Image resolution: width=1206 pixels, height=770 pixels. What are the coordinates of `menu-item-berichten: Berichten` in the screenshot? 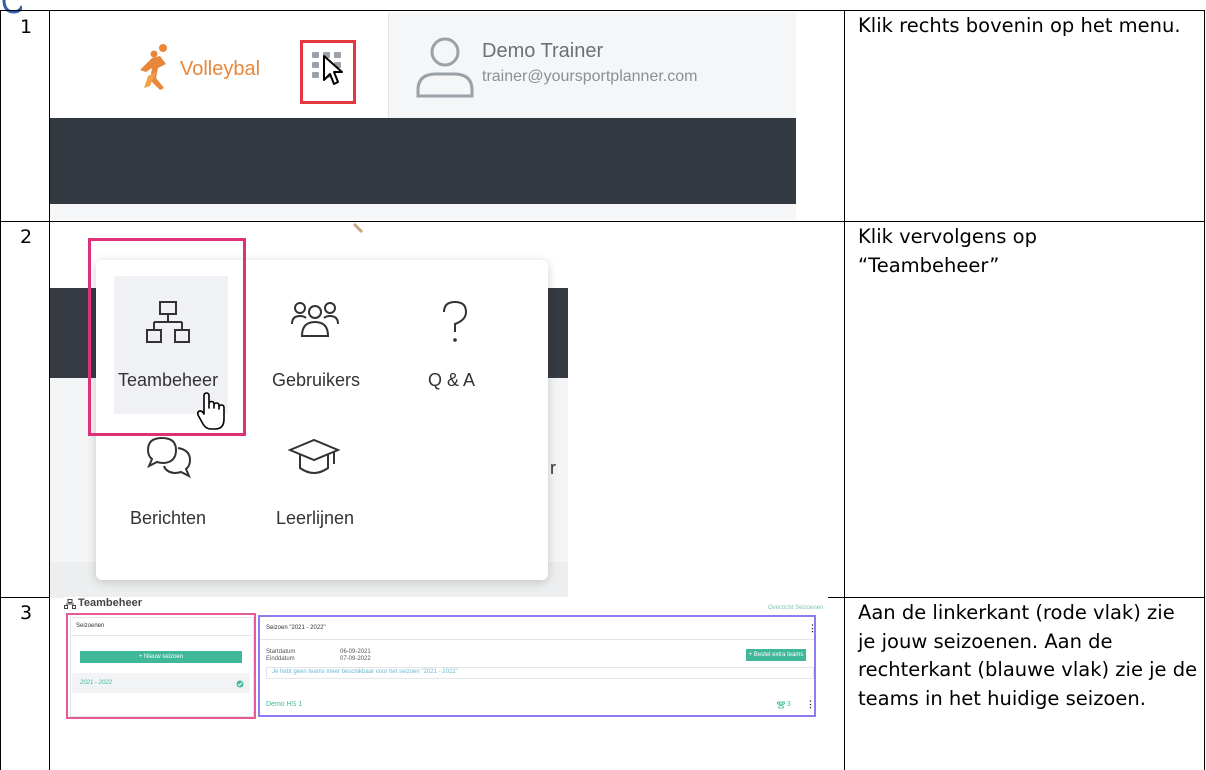 It's located at (168, 518).